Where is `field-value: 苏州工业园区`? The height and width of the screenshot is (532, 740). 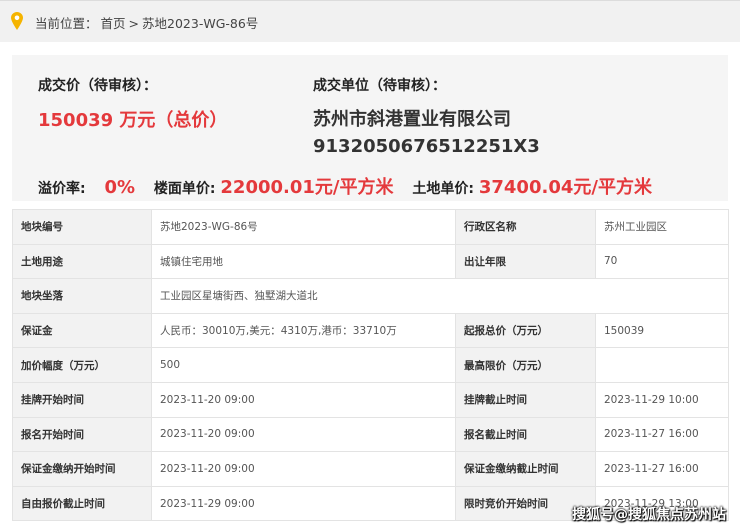 field-value: 苏州工业园区 is located at coordinates (662, 227).